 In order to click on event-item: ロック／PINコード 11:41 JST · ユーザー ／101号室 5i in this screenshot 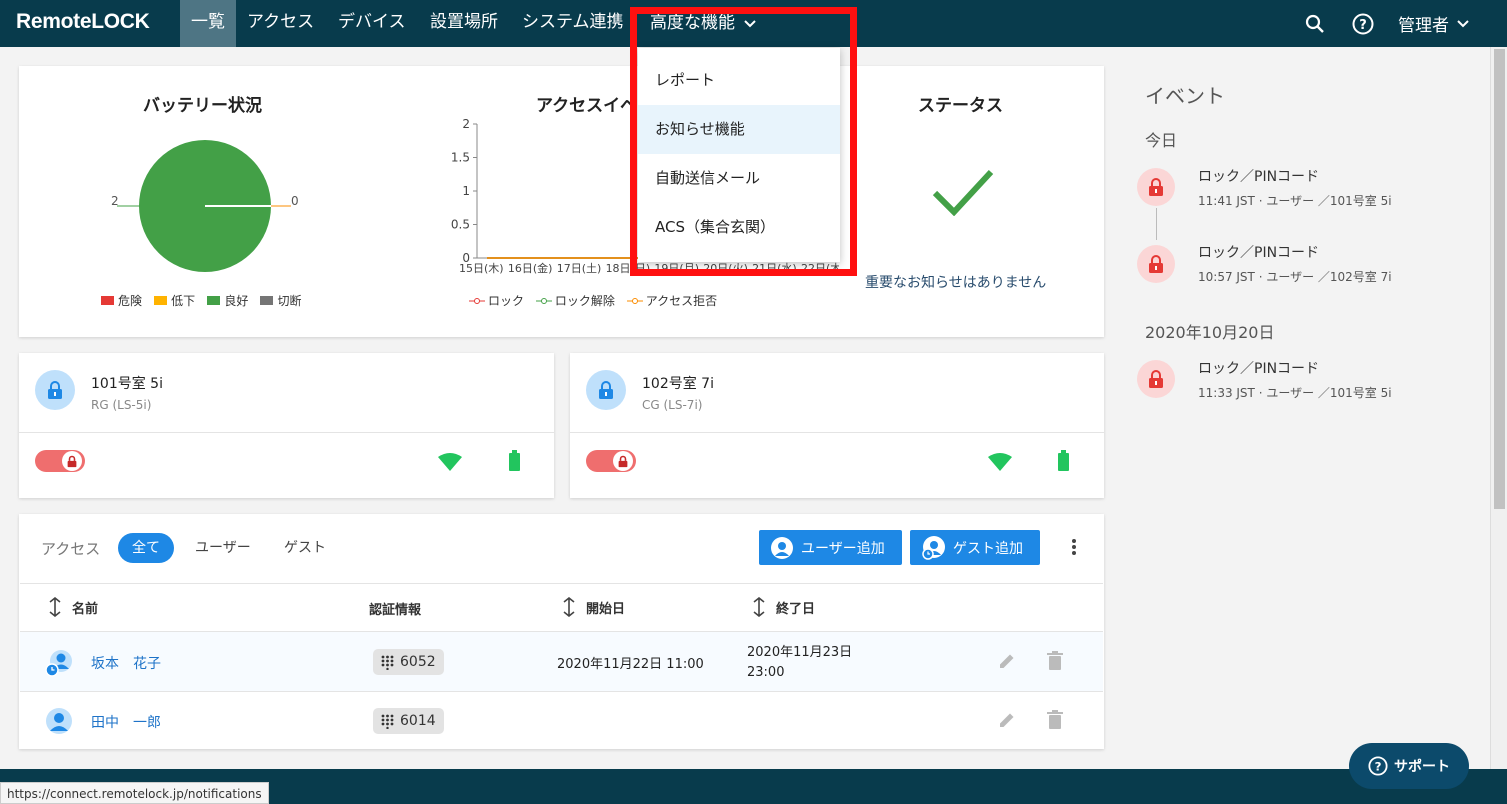, I will do `click(1295, 187)`.